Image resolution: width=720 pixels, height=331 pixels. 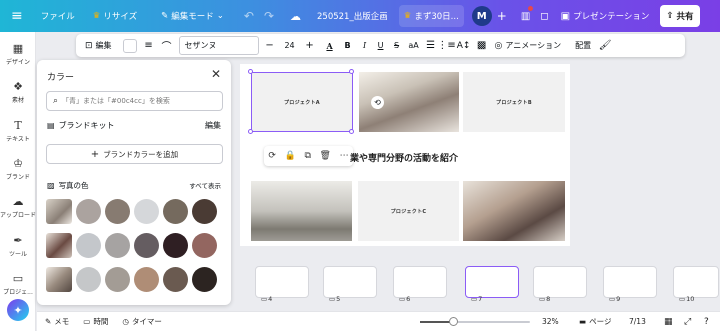 What do you see at coordinates (377, 102) in the screenshot?
I see `replace-image-icon: ⟲` at bounding box center [377, 102].